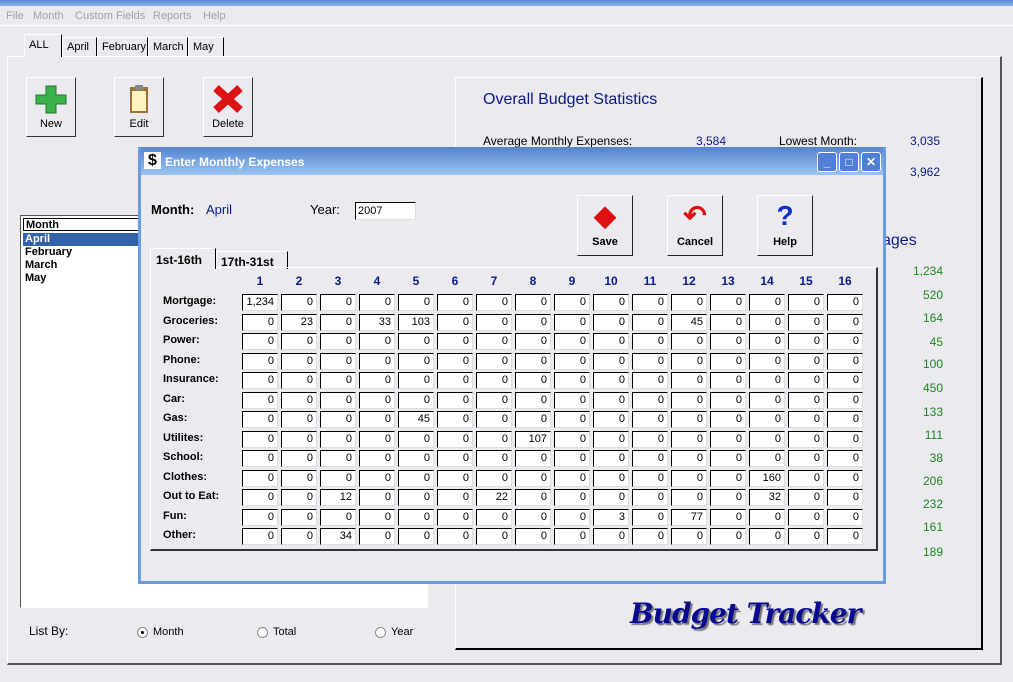  I want to click on year-input: 2007, so click(385, 211).